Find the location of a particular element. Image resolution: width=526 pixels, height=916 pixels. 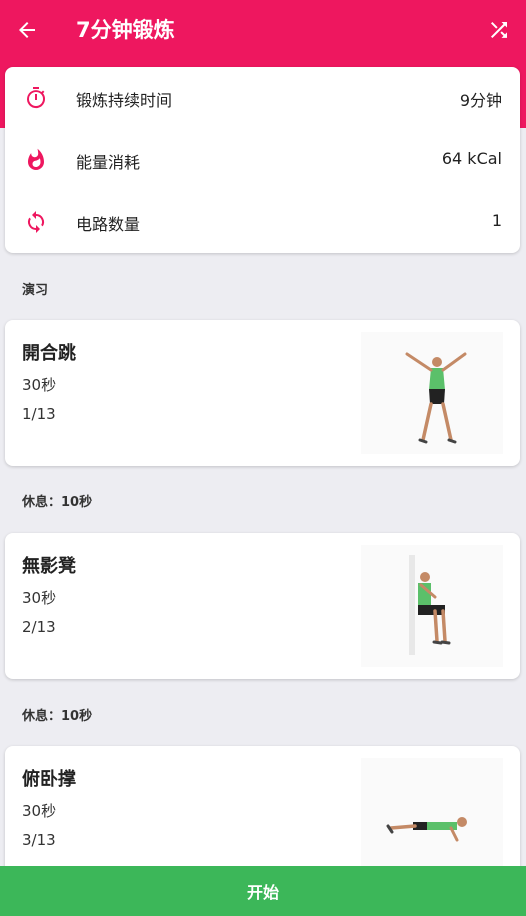

page-title: 7分钟锻炼 is located at coordinates (125, 30).